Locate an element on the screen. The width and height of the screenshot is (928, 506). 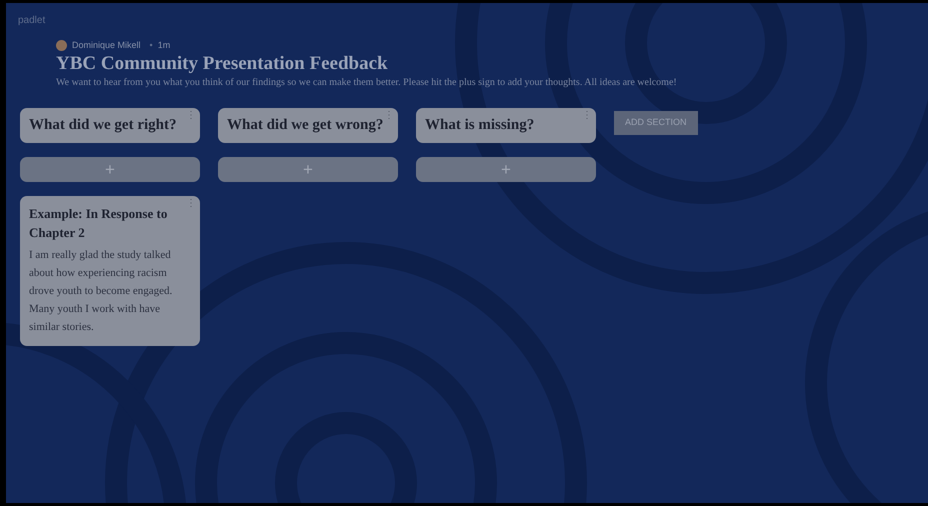
padlet-description: We want to hear from you what you think of our findings so we can make them better. Please hit the plus sign to add your thoughts. All ideas are welcome! is located at coordinates (367, 83).